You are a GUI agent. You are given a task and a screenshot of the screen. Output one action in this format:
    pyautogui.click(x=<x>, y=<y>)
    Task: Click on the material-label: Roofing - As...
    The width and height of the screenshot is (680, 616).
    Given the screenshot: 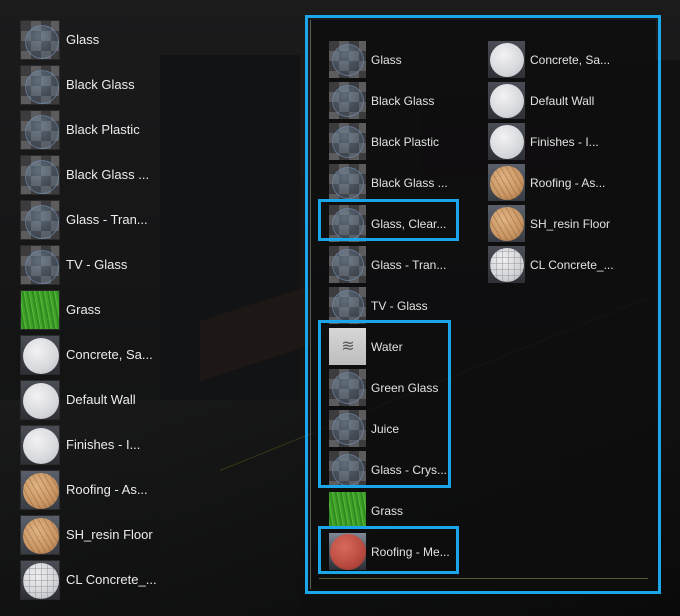 What is the action you would take?
    pyautogui.click(x=107, y=489)
    